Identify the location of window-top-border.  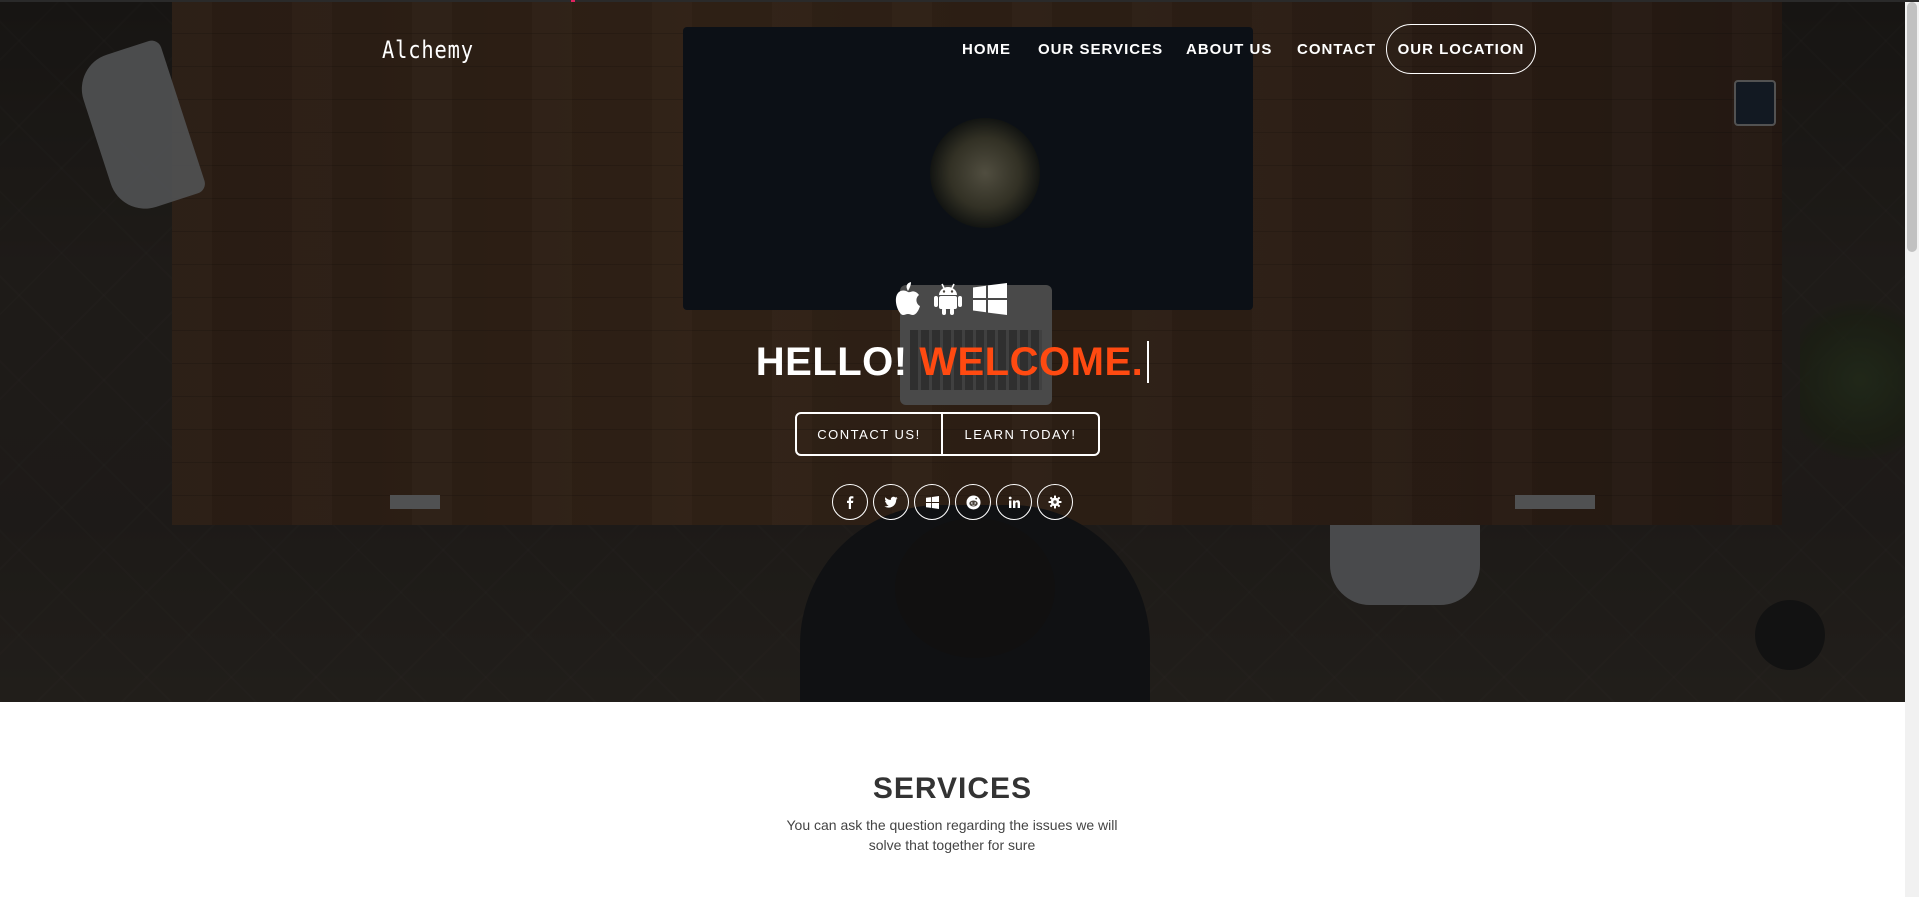
(959, 1).